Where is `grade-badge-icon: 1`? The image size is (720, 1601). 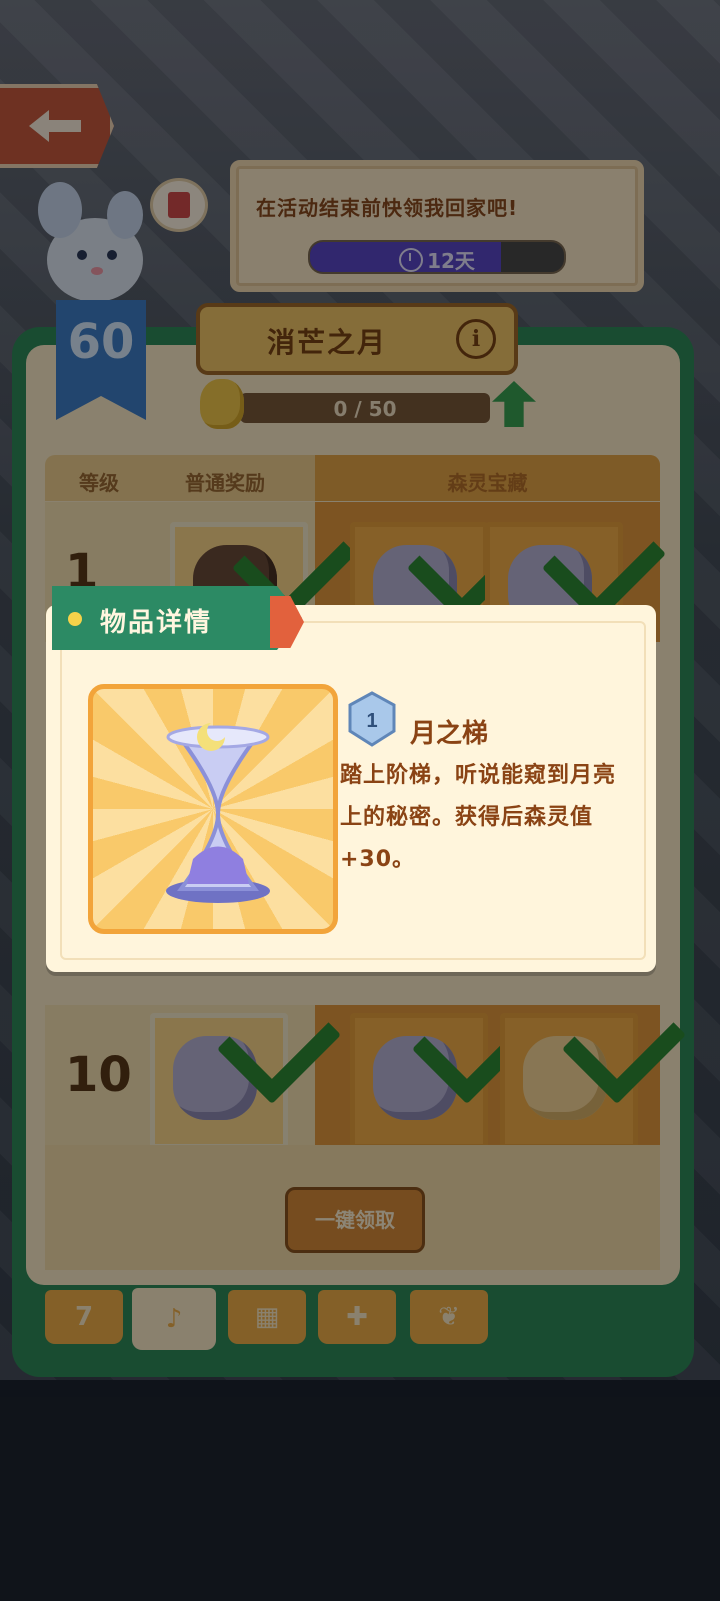
grade-badge-icon: 1 is located at coordinates (372, 719).